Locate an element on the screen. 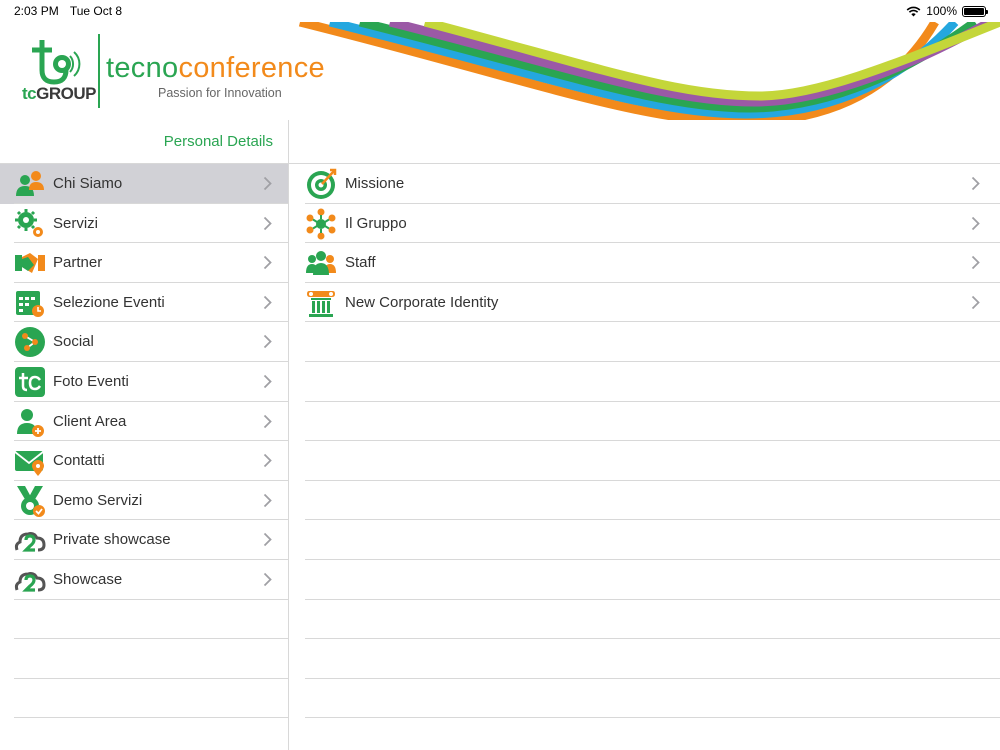  handshake-icon is located at coordinates (30, 263).